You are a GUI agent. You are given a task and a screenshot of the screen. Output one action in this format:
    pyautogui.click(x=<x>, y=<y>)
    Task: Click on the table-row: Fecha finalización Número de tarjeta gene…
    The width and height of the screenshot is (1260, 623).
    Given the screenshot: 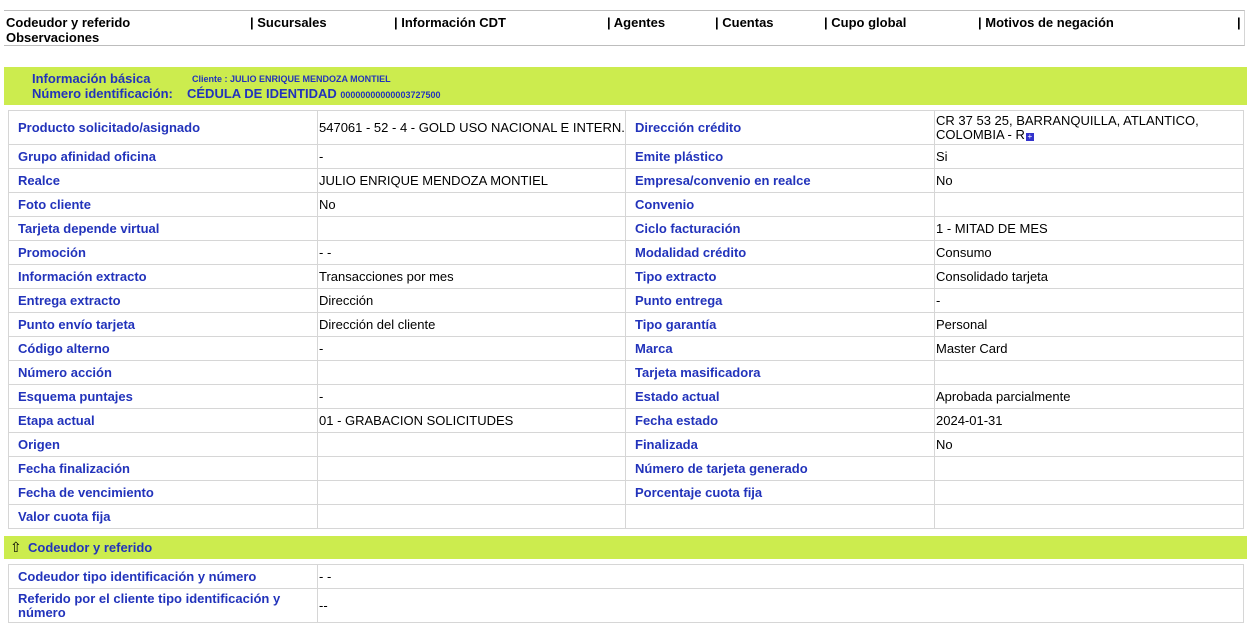 What is the action you would take?
    pyautogui.click(x=626, y=468)
    